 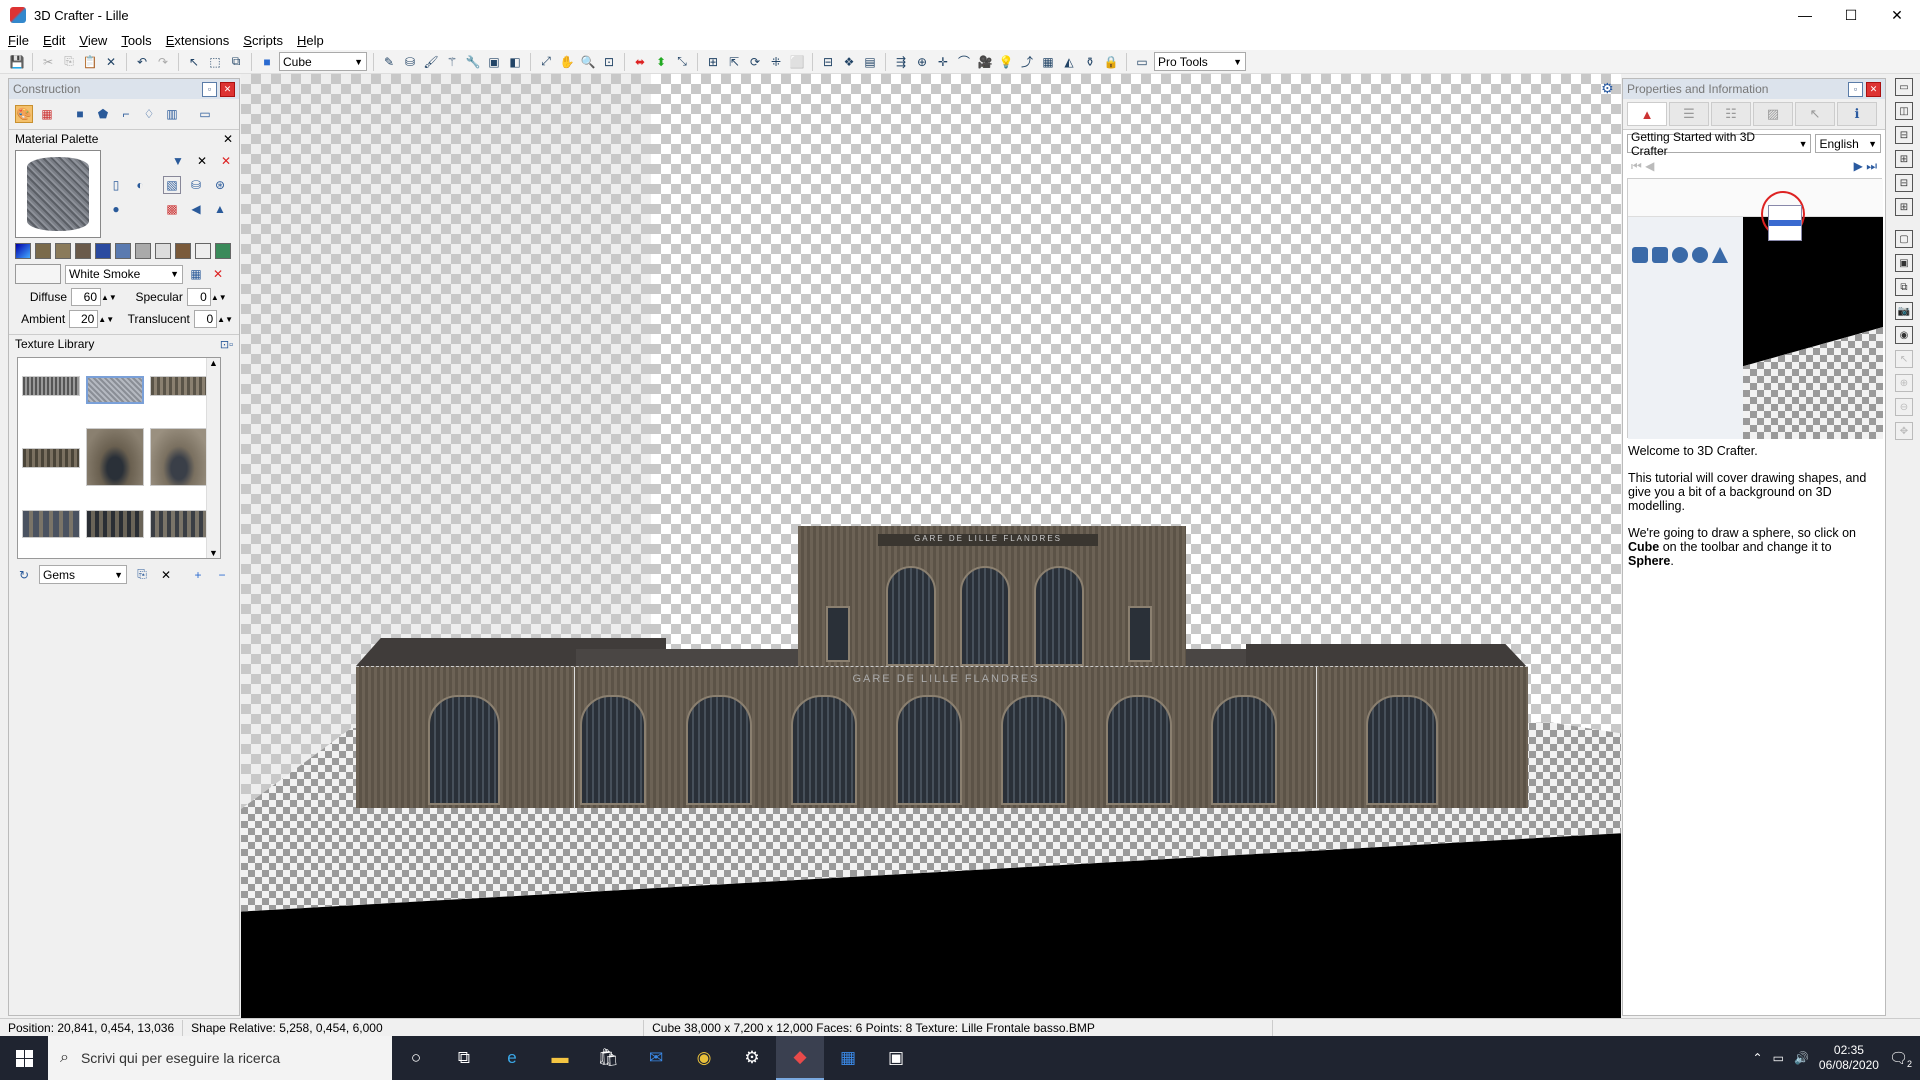 I want to click on arrange-icon: ⇶, so click(x=901, y=62).